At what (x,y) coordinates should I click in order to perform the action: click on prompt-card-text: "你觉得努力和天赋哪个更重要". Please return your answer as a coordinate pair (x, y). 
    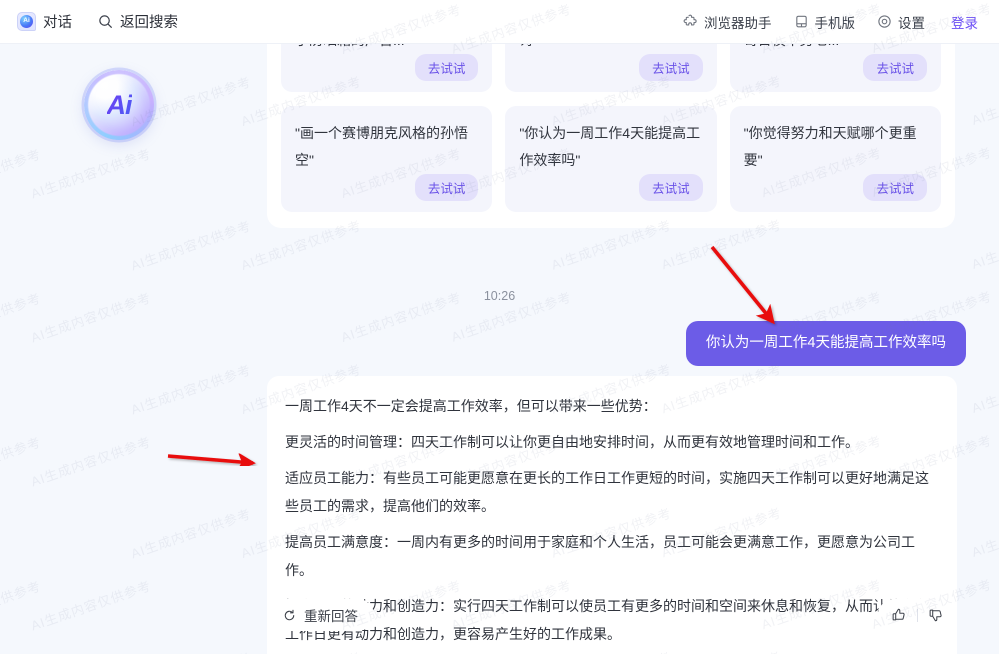
    Looking at the image, I should click on (830, 146).